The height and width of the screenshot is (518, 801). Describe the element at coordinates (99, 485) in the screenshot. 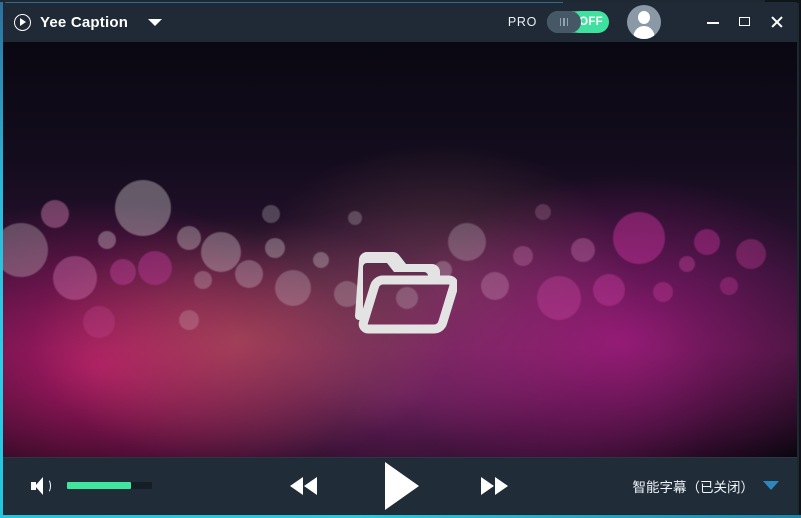

I see `volume-slider-fill` at that location.